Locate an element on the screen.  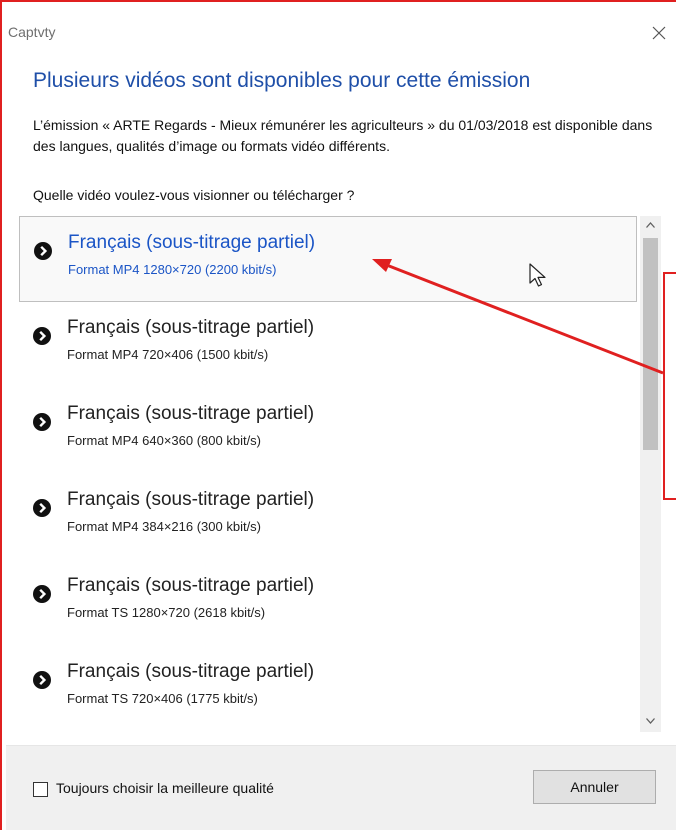
best-quality-label: Toujours choisir la meilleure qualité is located at coordinates (165, 788).